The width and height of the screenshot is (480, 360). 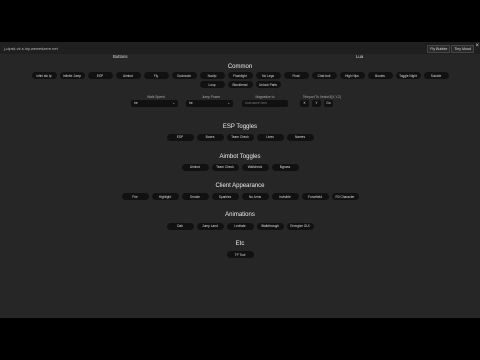 I want to click on suicide-button: Suicide, so click(x=436, y=76).